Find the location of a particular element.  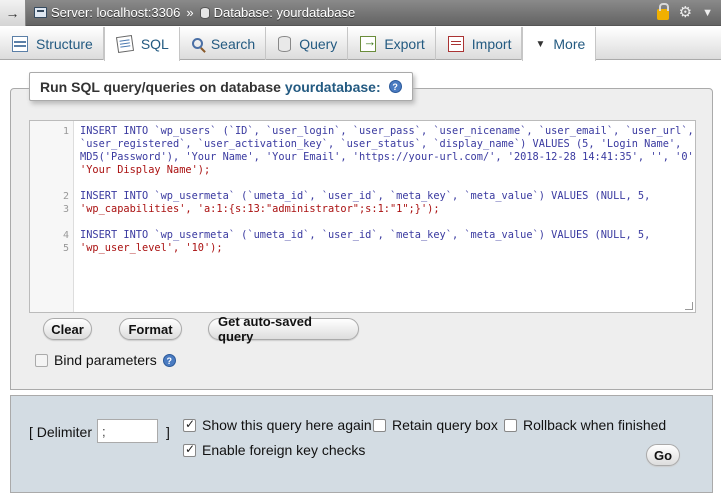

tab-search-label: Search is located at coordinates (233, 43).